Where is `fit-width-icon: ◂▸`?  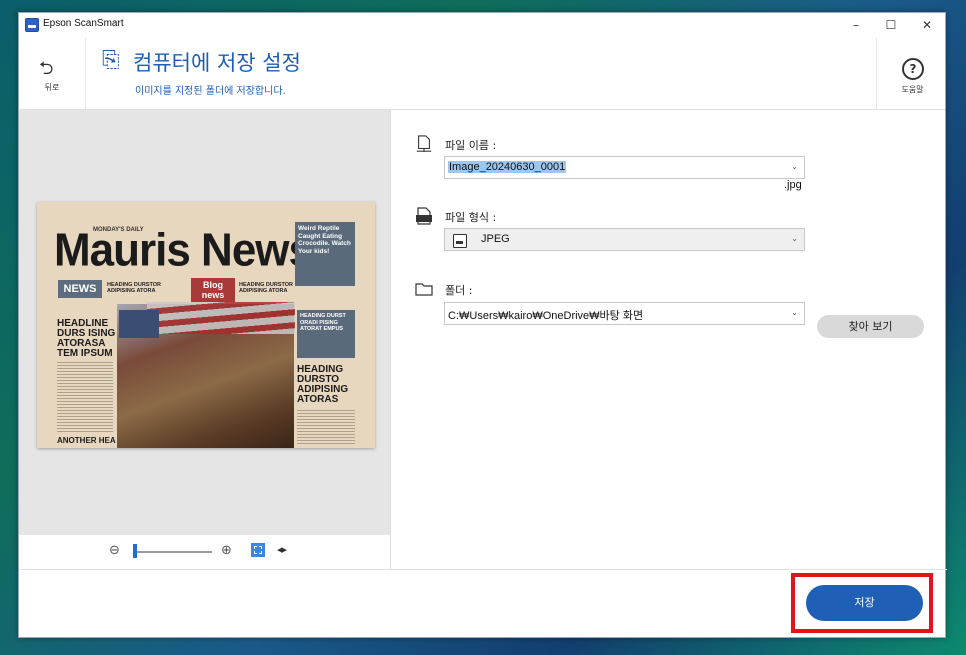 fit-width-icon: ◂▸ is located at coordinates (282, 549).